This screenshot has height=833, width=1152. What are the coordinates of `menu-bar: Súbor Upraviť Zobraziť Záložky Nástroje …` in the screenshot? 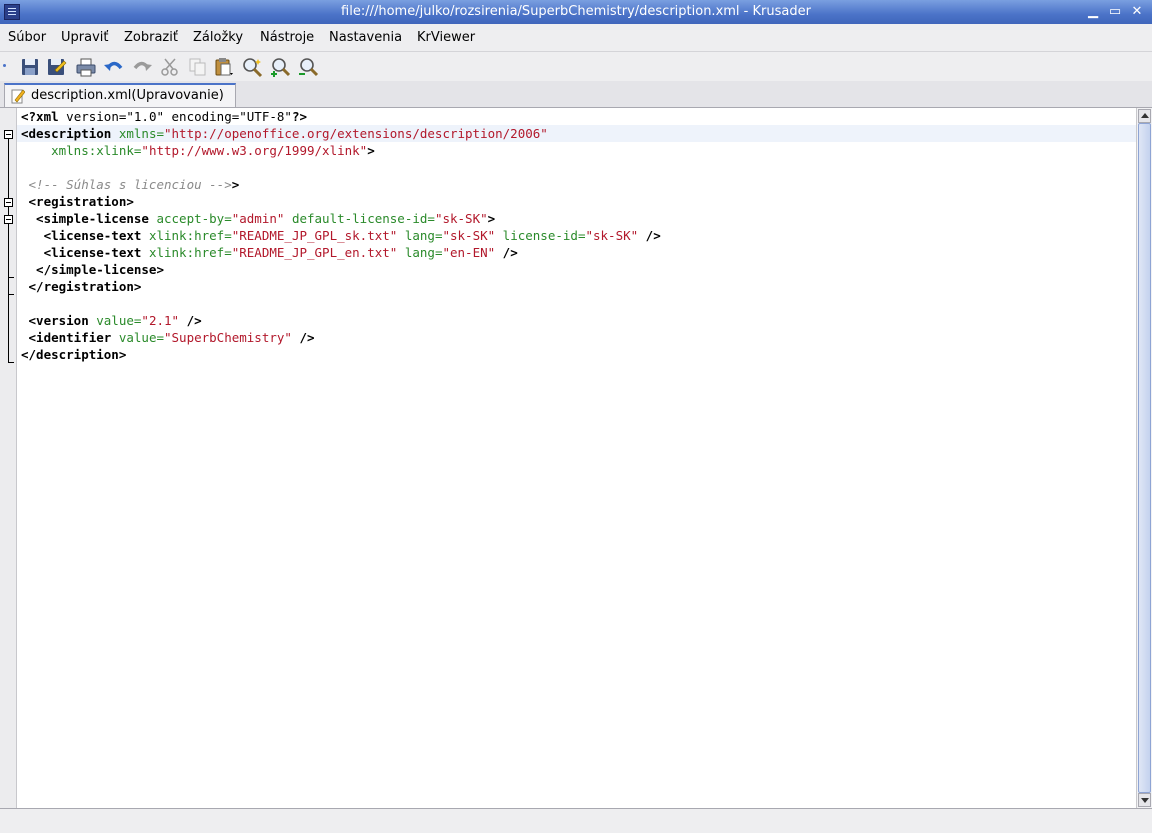 It's located at (576, 37).